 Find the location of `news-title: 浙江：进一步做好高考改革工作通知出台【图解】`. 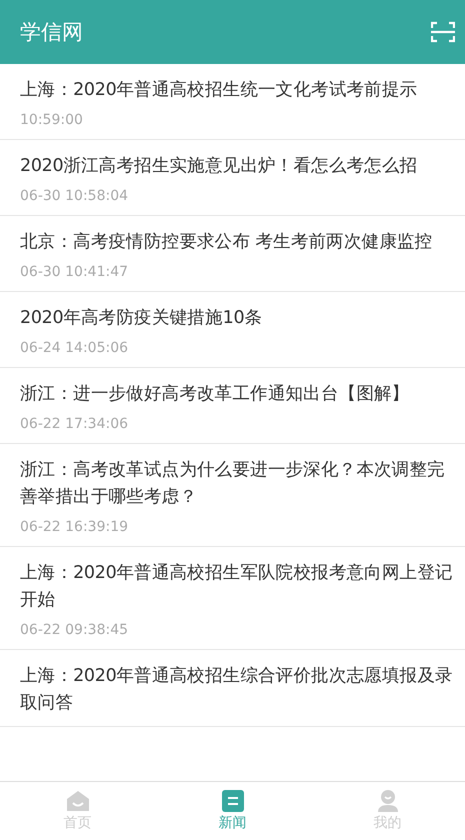

news-title: 浙江：进一步做好高考改革工作通知出台【图解】 is located at coordinates (215, 394).